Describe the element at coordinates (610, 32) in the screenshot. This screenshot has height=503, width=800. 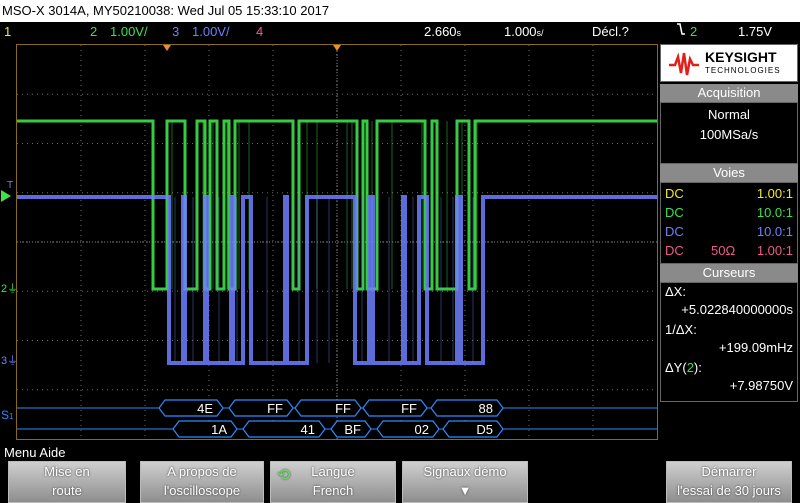
I see `trigger-mode: Décl.?` at that location.